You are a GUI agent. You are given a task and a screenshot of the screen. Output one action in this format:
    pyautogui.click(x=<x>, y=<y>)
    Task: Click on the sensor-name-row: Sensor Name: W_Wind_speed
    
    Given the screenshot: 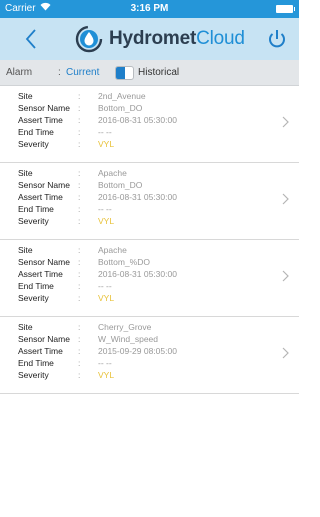 What is the action you would take?
    pyautogui.click(x=149, y=339)
    